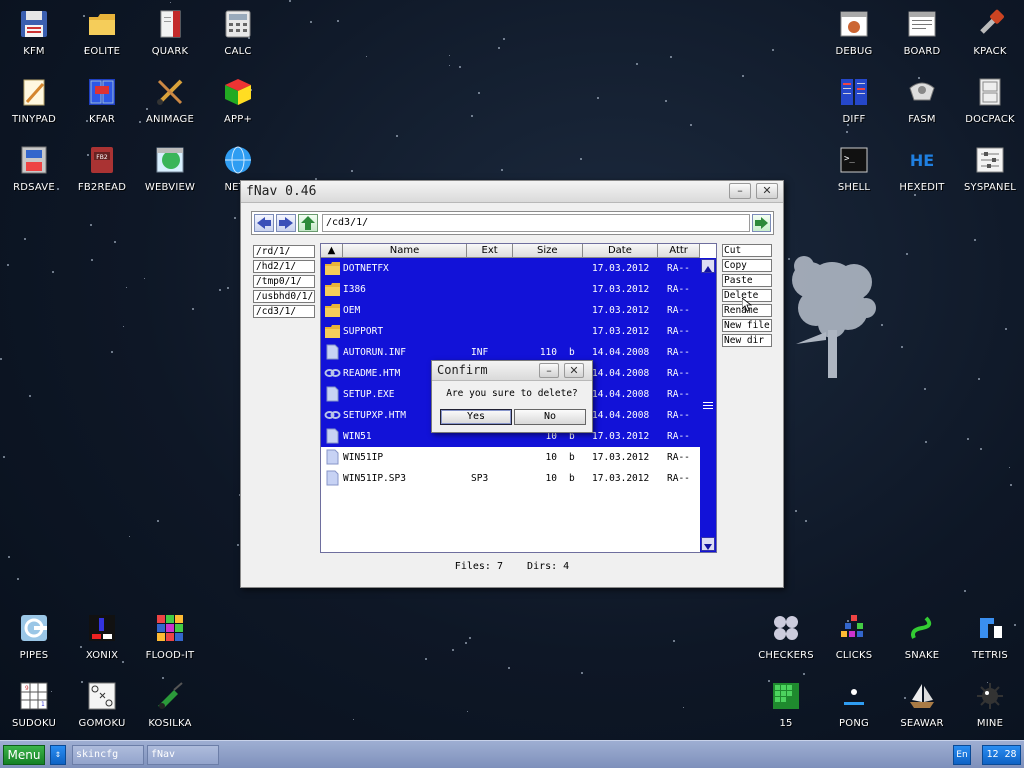 This screenshot has width=1024, height=768. What do you see at coordinates (284, 251) in the screenshot?
I see `drive-button: /rd/1/` at bounding box center [284, 251].